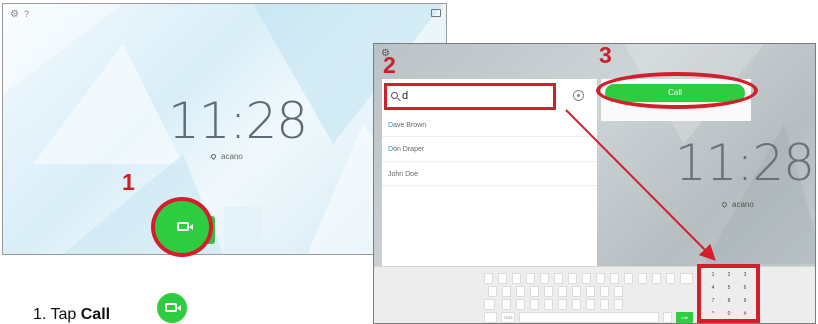 The image size is (818, 324). What do you see at coordinates (605, 55) in the screenshot?
I see `step-3-label: 3` at bounding box center [605, 55].